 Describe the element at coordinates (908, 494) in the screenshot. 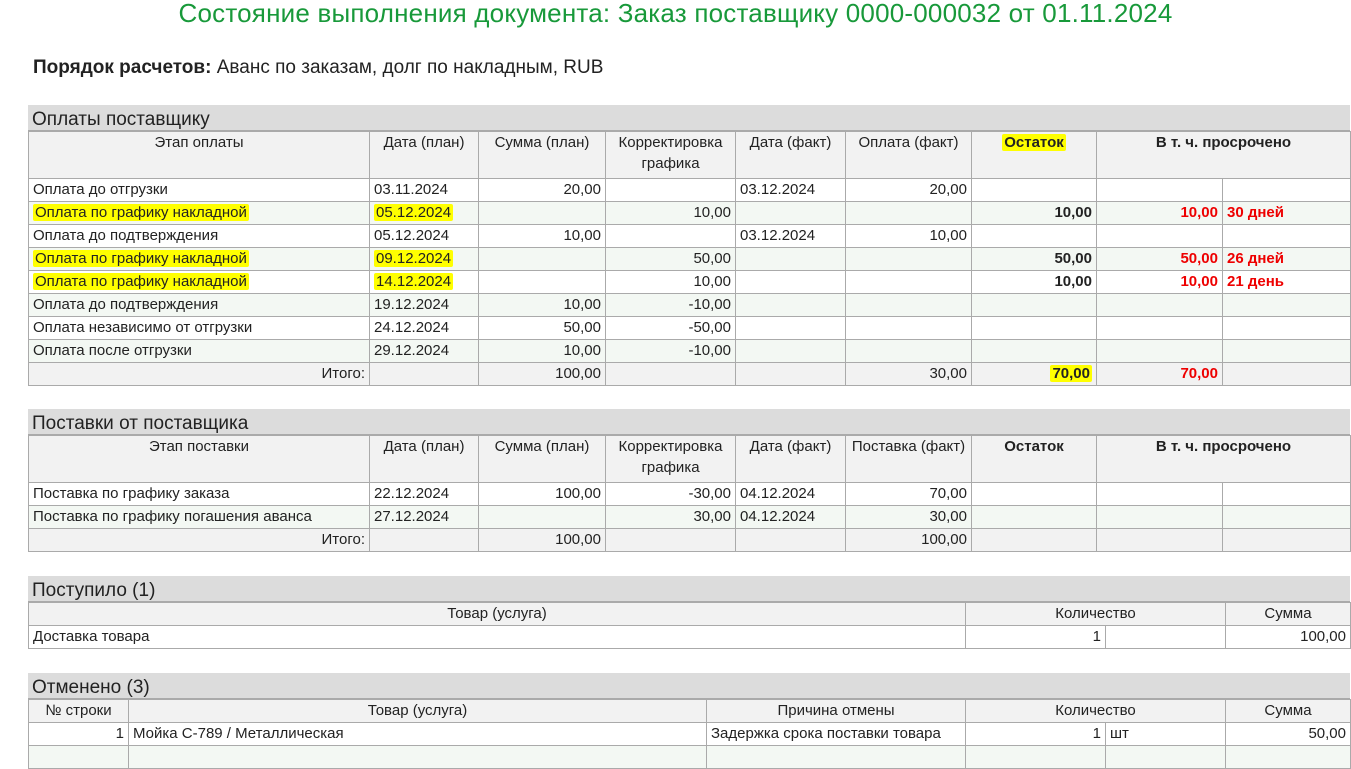

I see `fact-amount-cell: 70,00` at that location.